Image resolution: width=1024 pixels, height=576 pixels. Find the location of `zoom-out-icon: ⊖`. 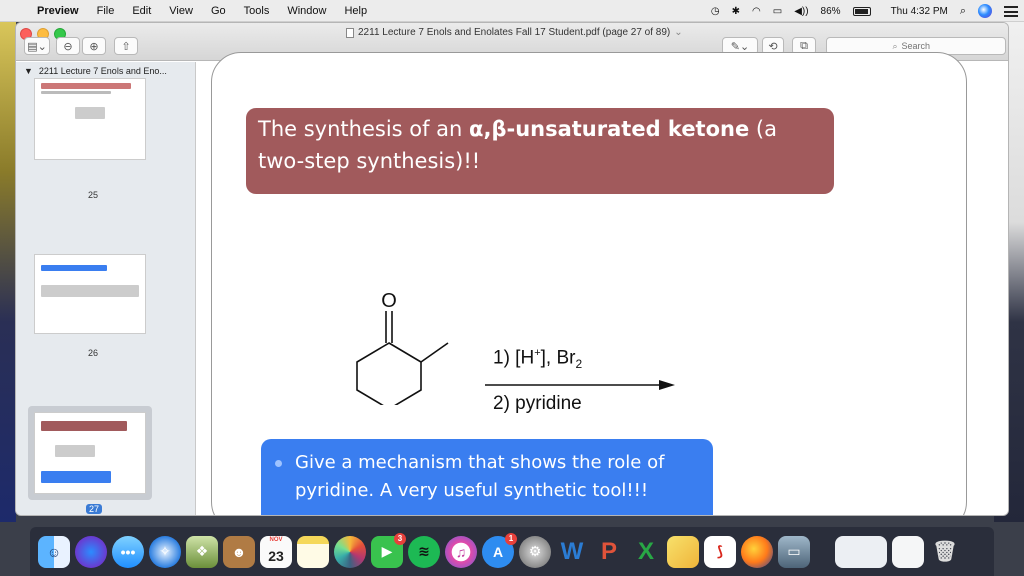

zoom-out-icon: ⊖ is located at coordinates (68, 46).